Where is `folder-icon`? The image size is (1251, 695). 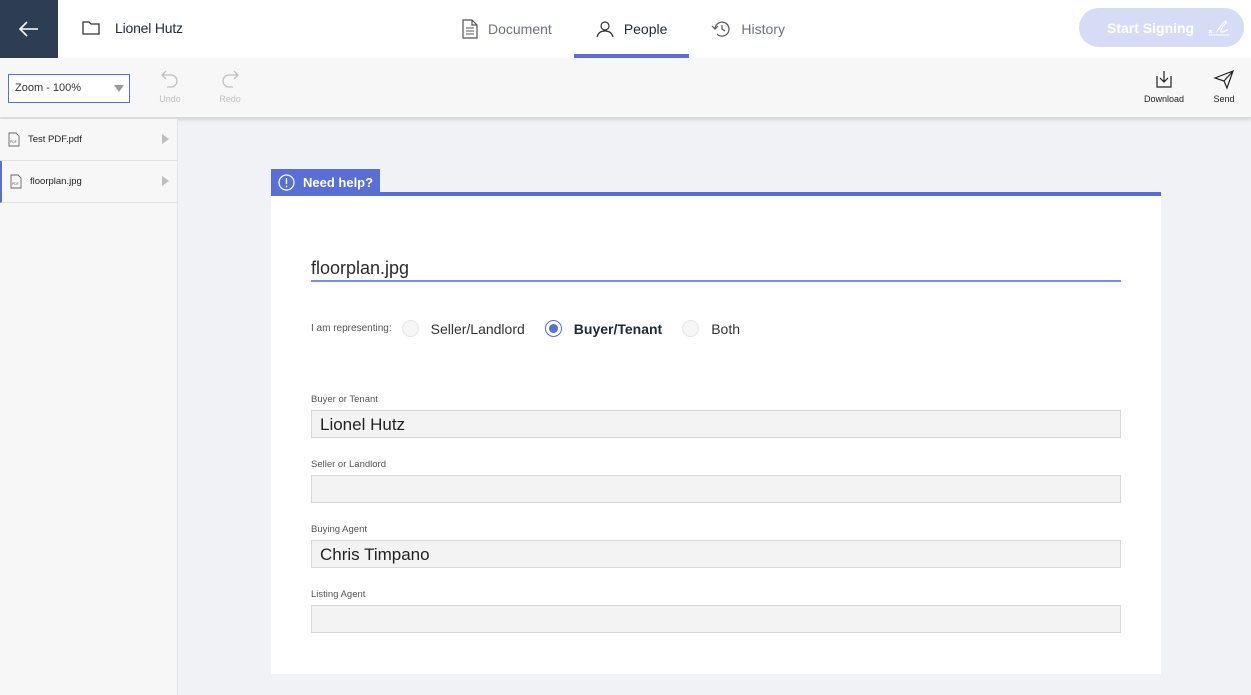
folder-icon is located at coordinates (91, 28).